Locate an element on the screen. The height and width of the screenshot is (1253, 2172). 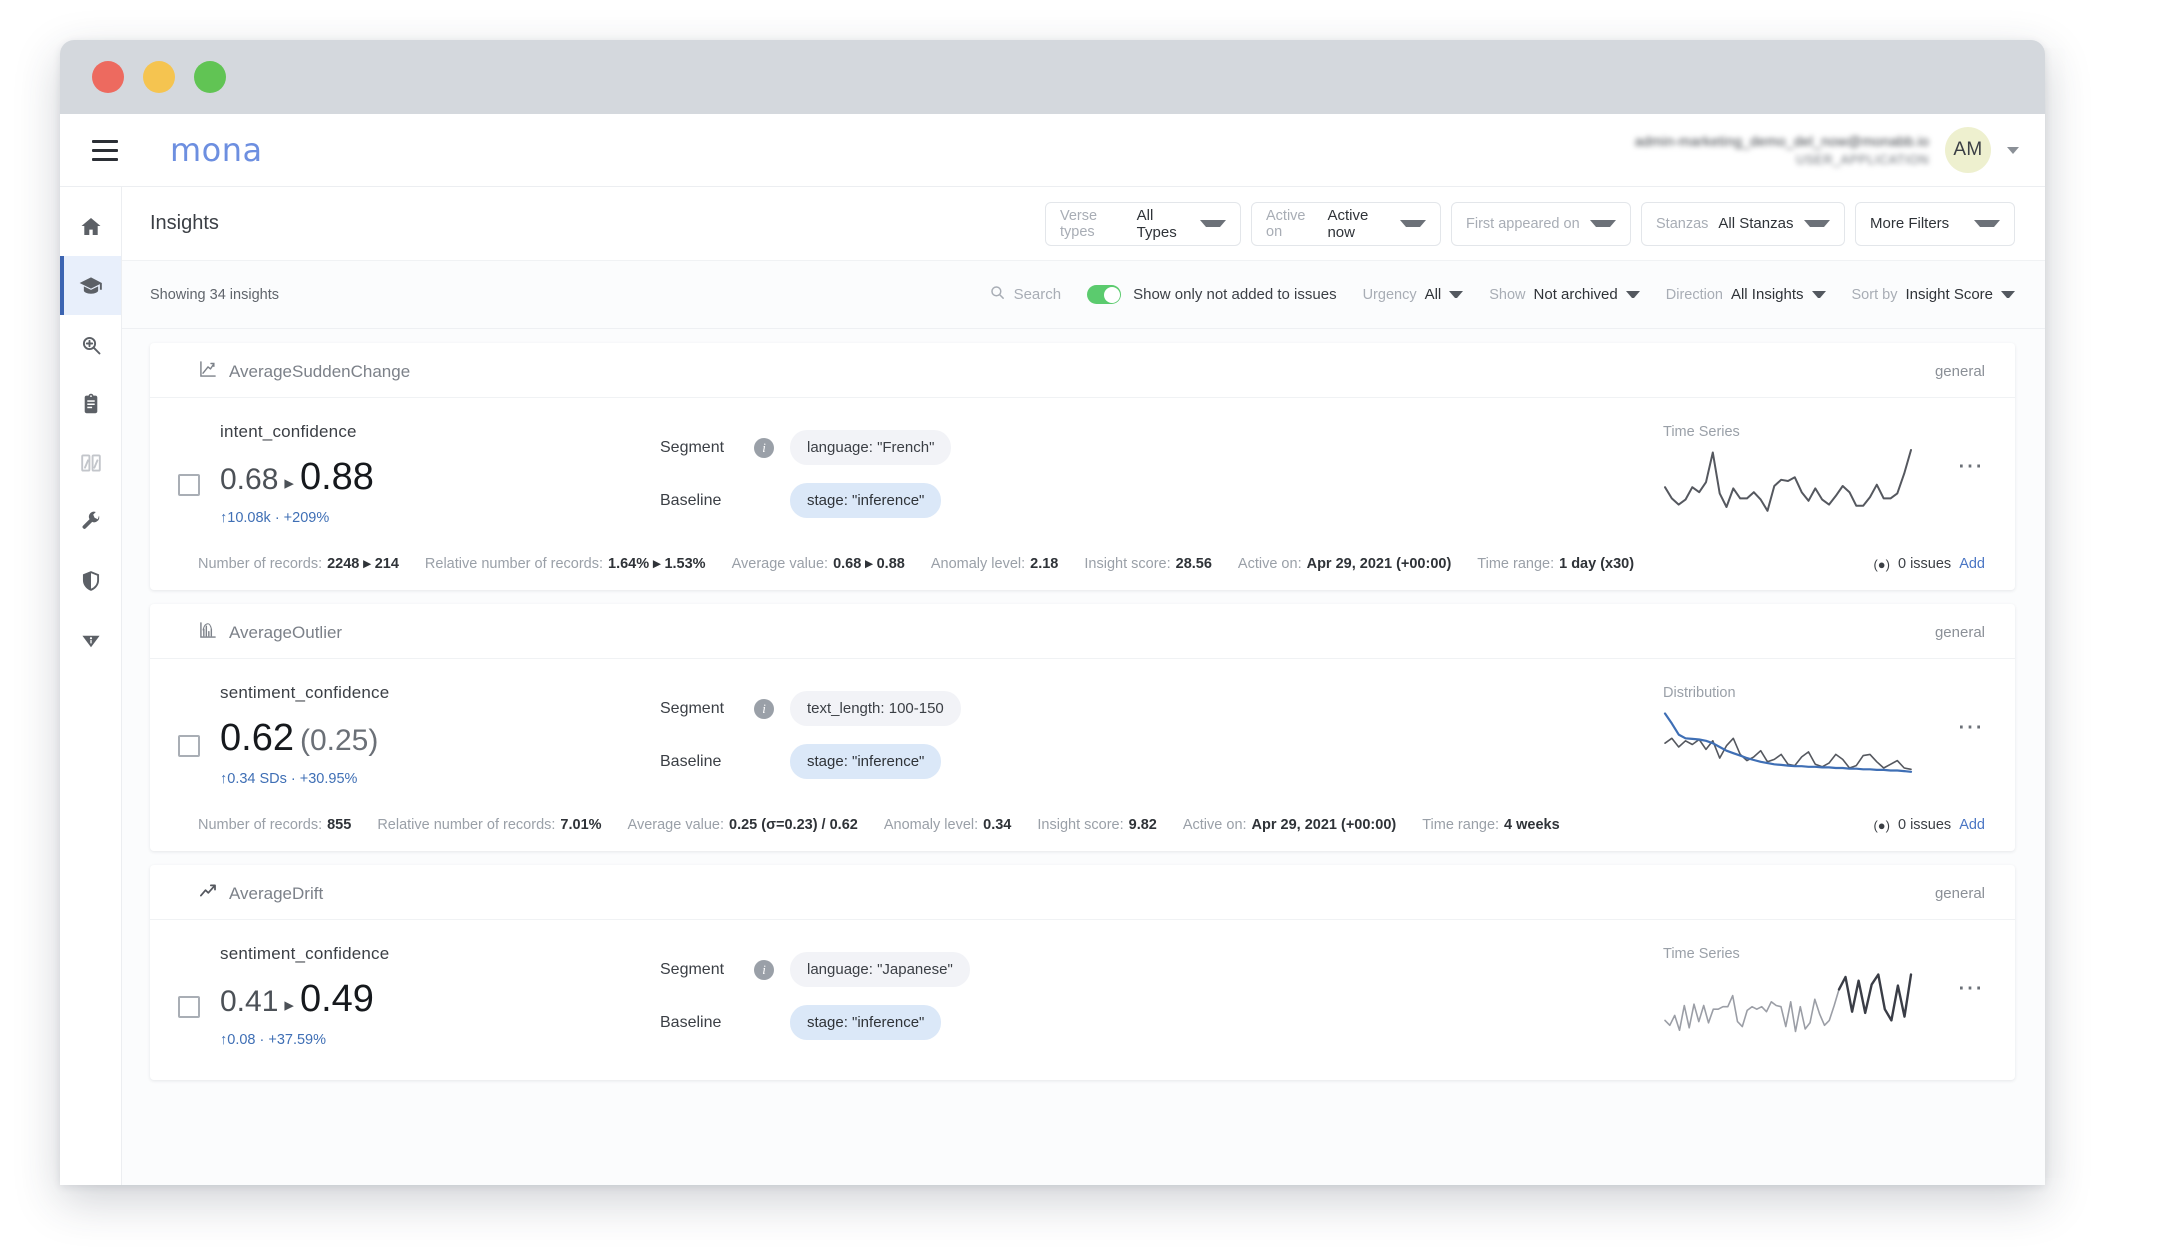
metric-value-from: 0.41 is located at coordinates (249, 1001).